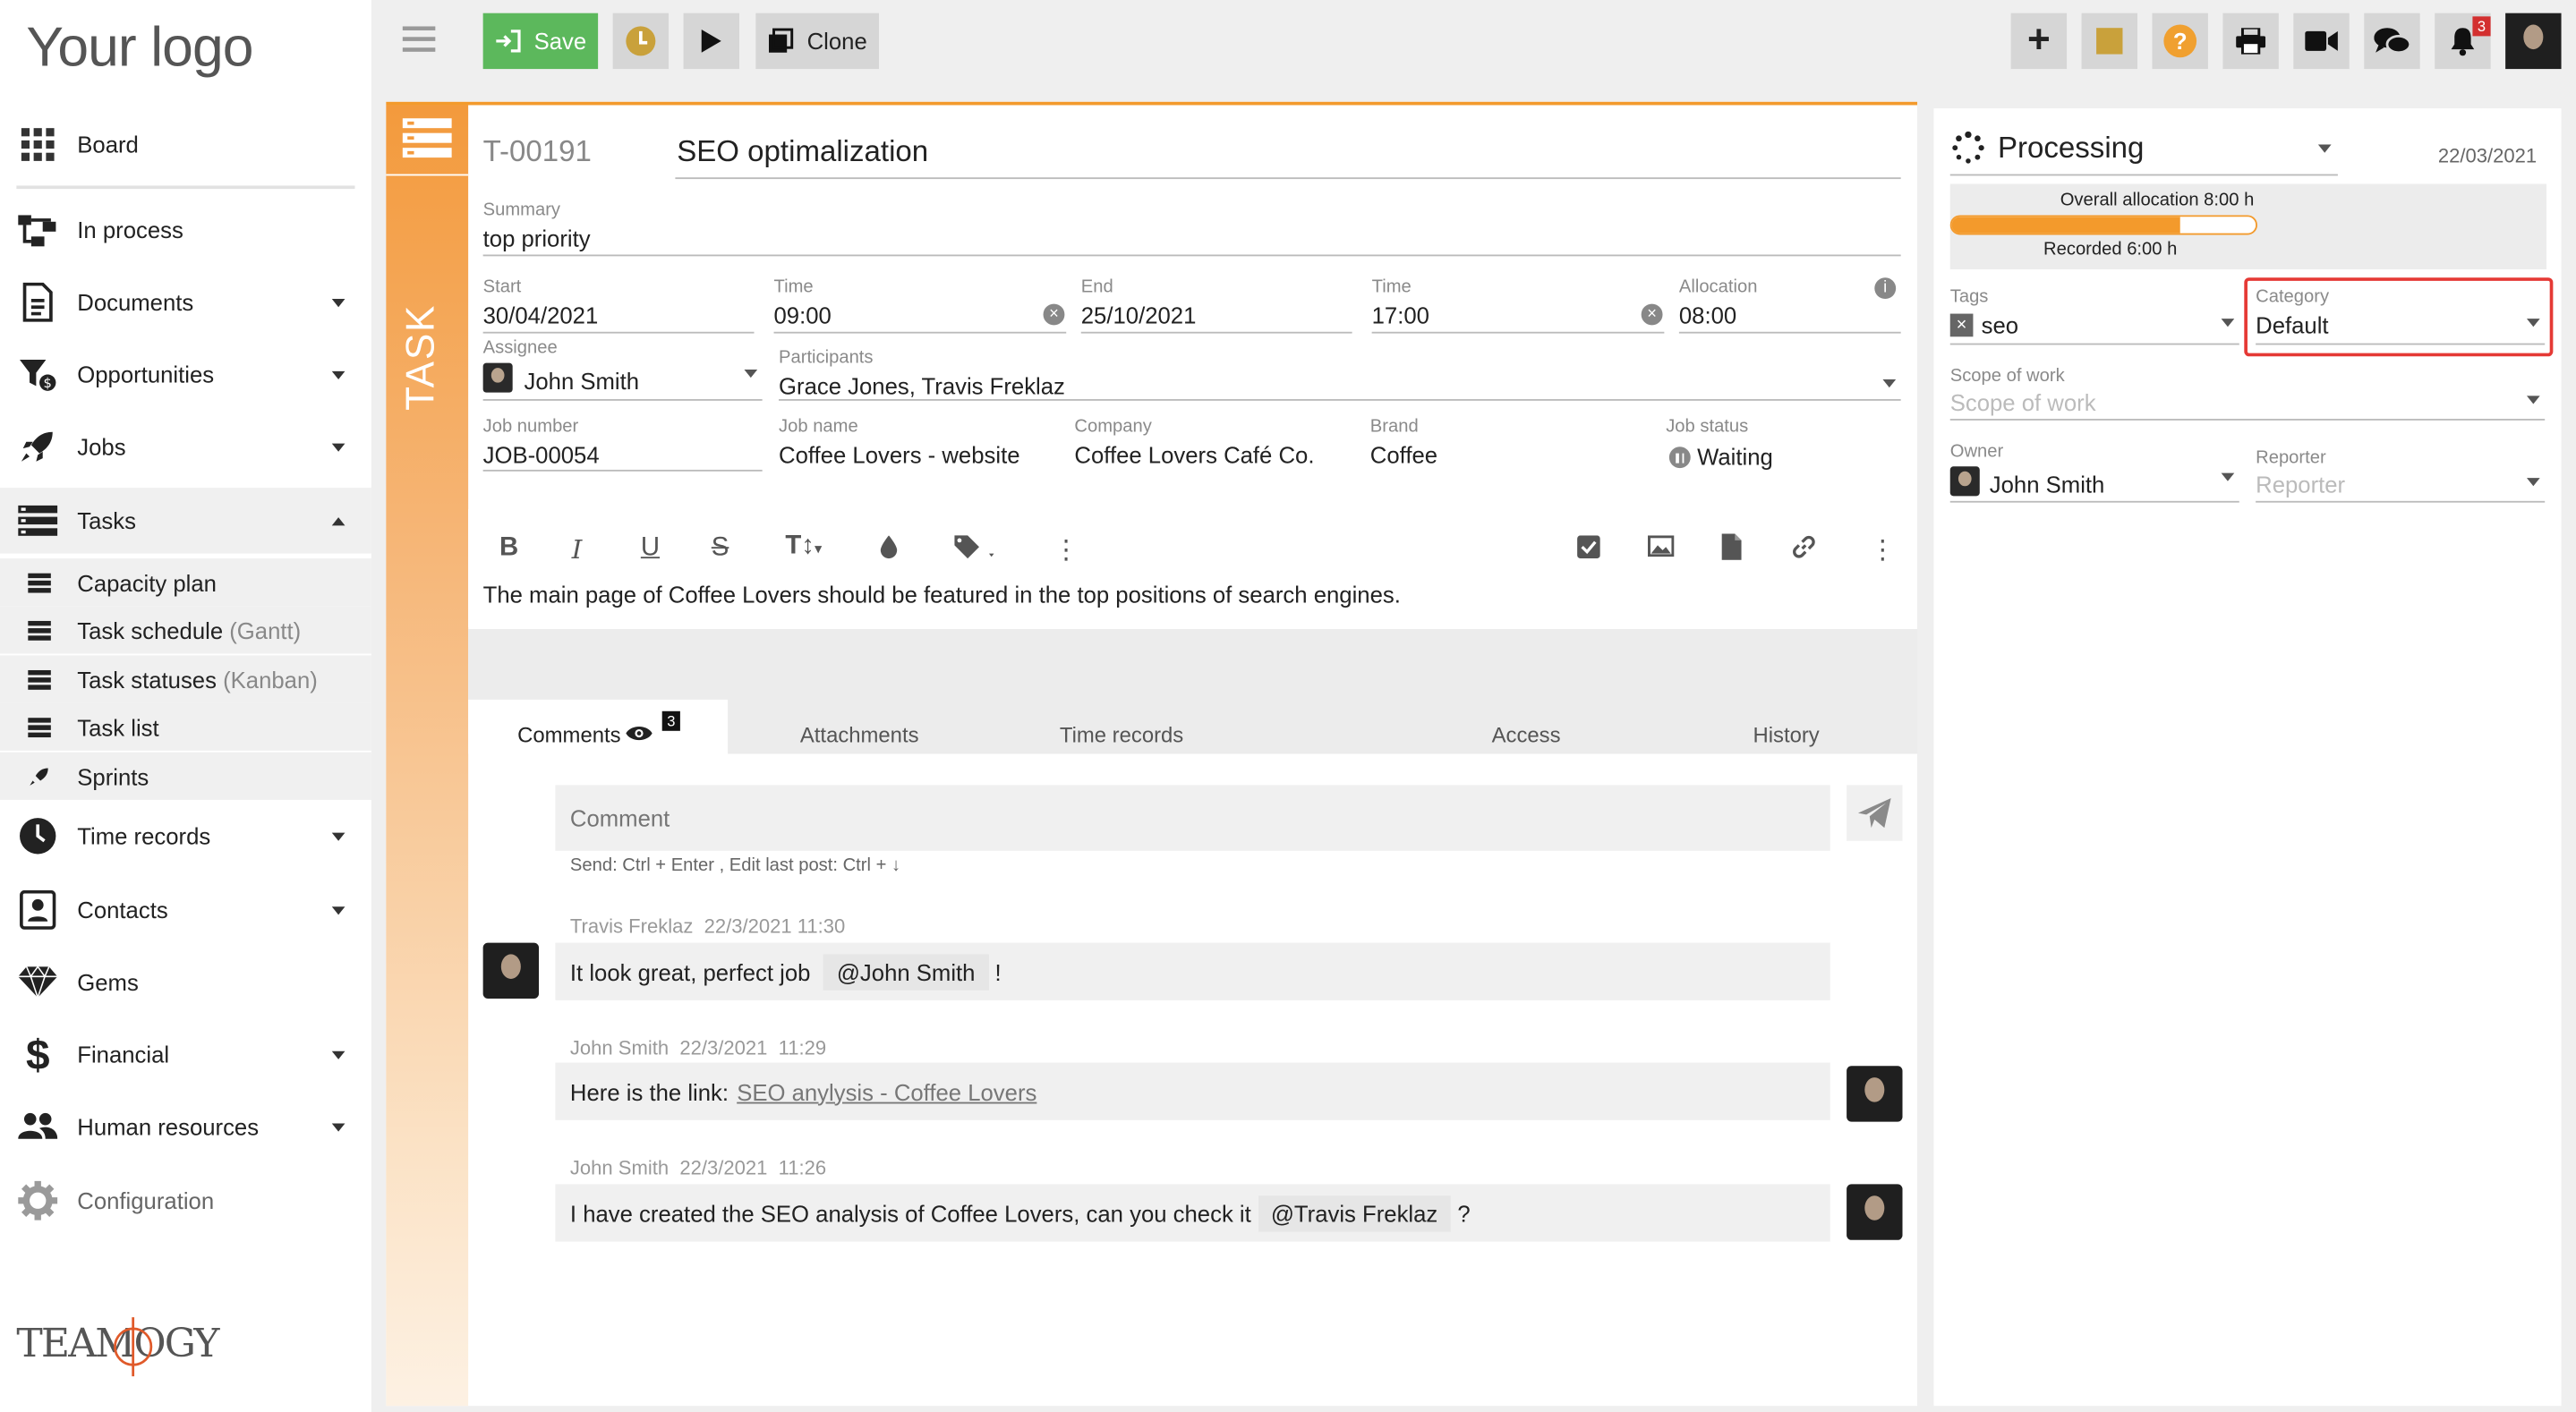 This screenshot has width=2576, height=1412. What do you see at coordinates (185, 145) in the screenshot?
I see `sidebar-item-board: Board` at bounding box center [185, 145].